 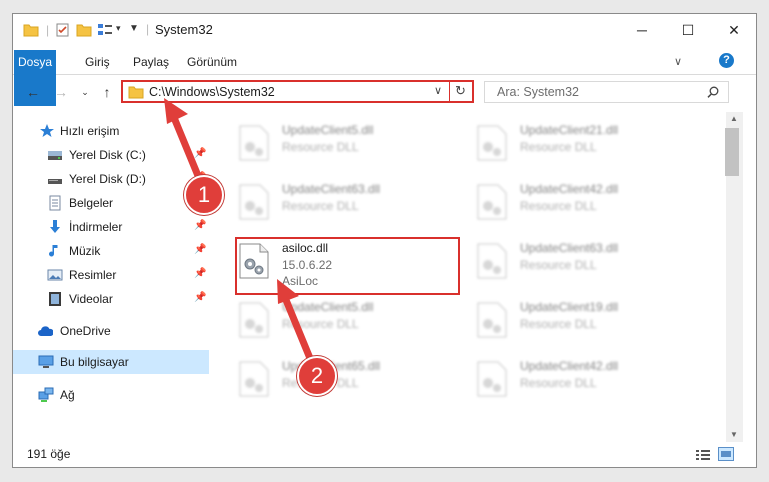 What do you see at coordinates (241, 235) in the screenshot?
I see `annotation-arrows` at bounding box center [241, 235].